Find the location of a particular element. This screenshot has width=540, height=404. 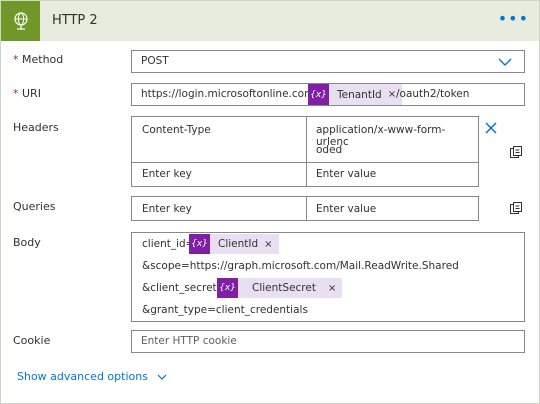

header-value-line2: oded is located at coordinates (329, 150).